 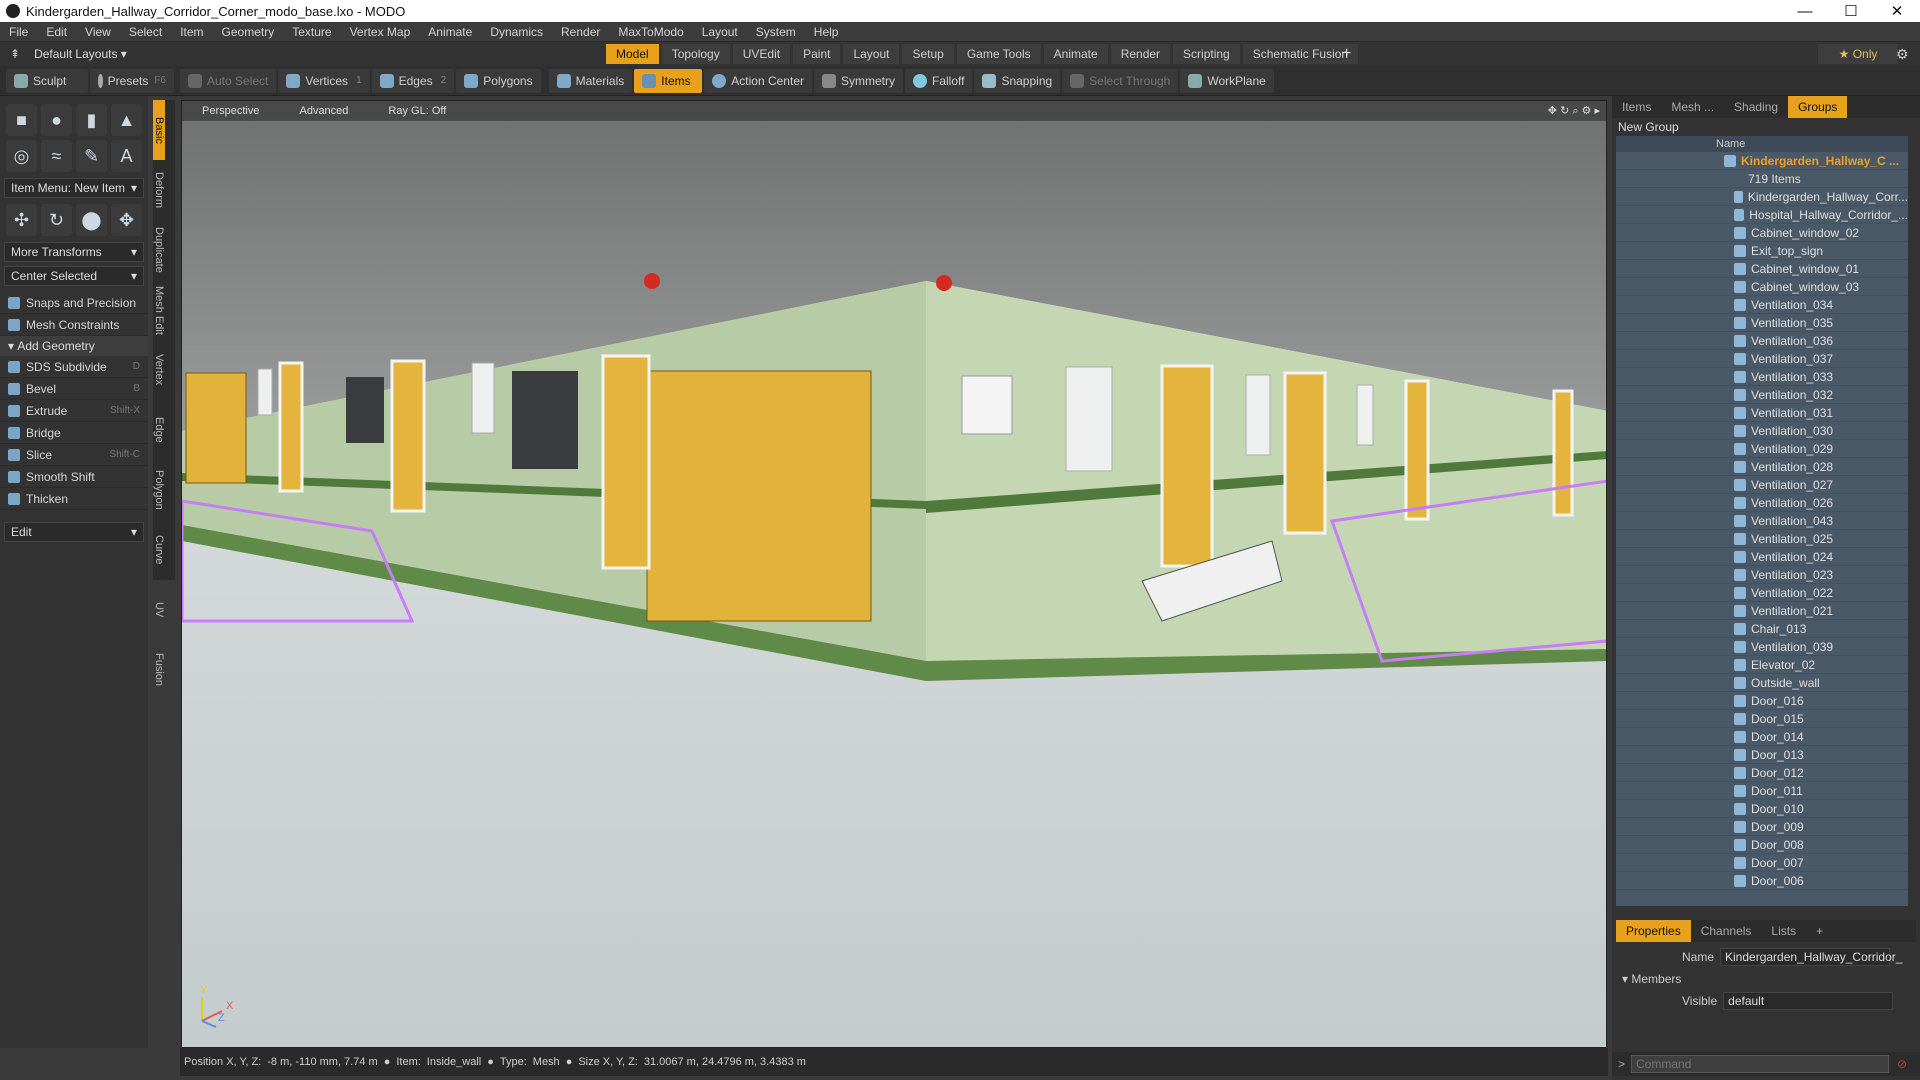 What do you see at coordinates (1762, 539) in the screenshot?
I see `tree-item: Ventilation_025` at bounding box center [1762, 539].